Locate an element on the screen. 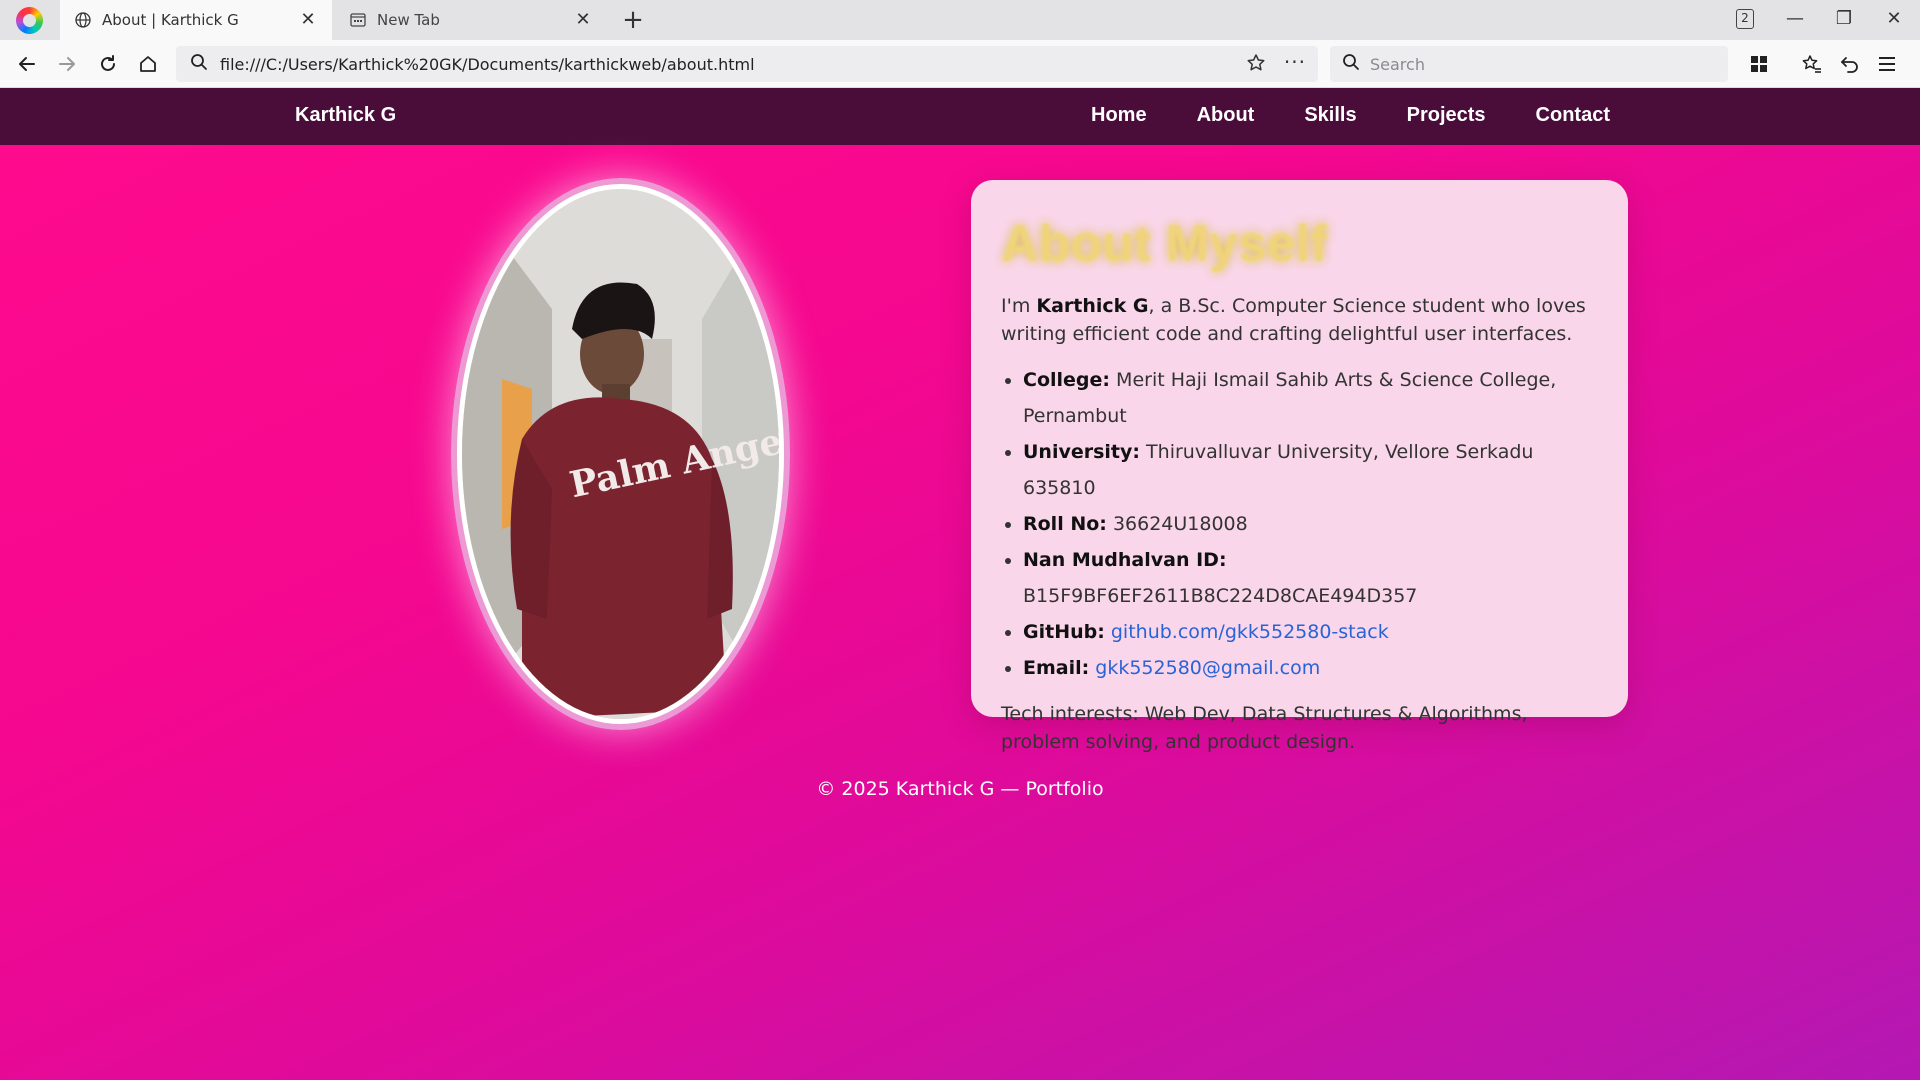  undo-icon is located at coordinates (1850, 64).